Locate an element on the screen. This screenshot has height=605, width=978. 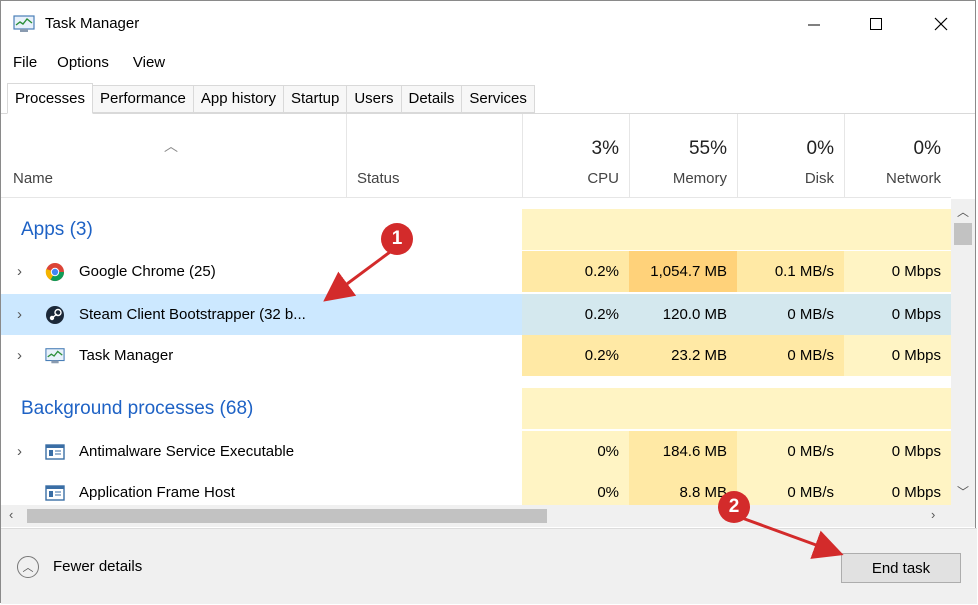
chrome-icon is located at coordinates (54, 272).